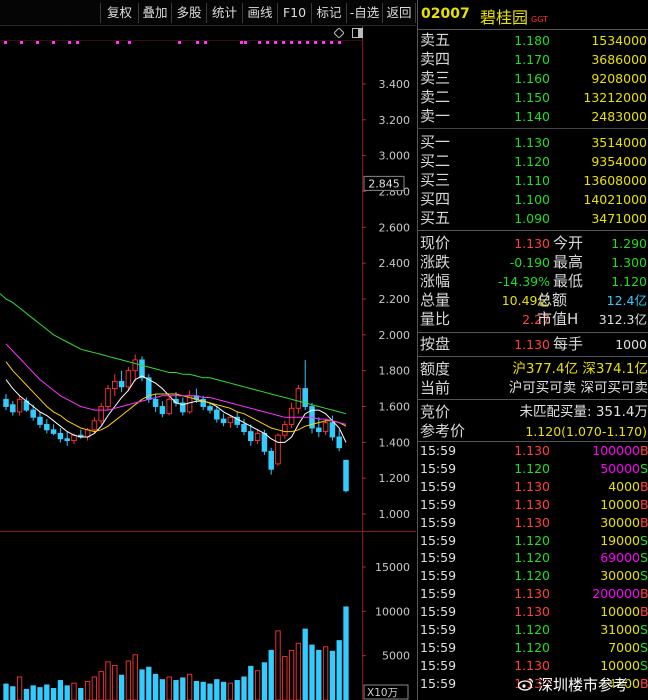  Describe the element at coordinates (529, 262) in the screenshot. I see `change-value: -0.190` at that location.